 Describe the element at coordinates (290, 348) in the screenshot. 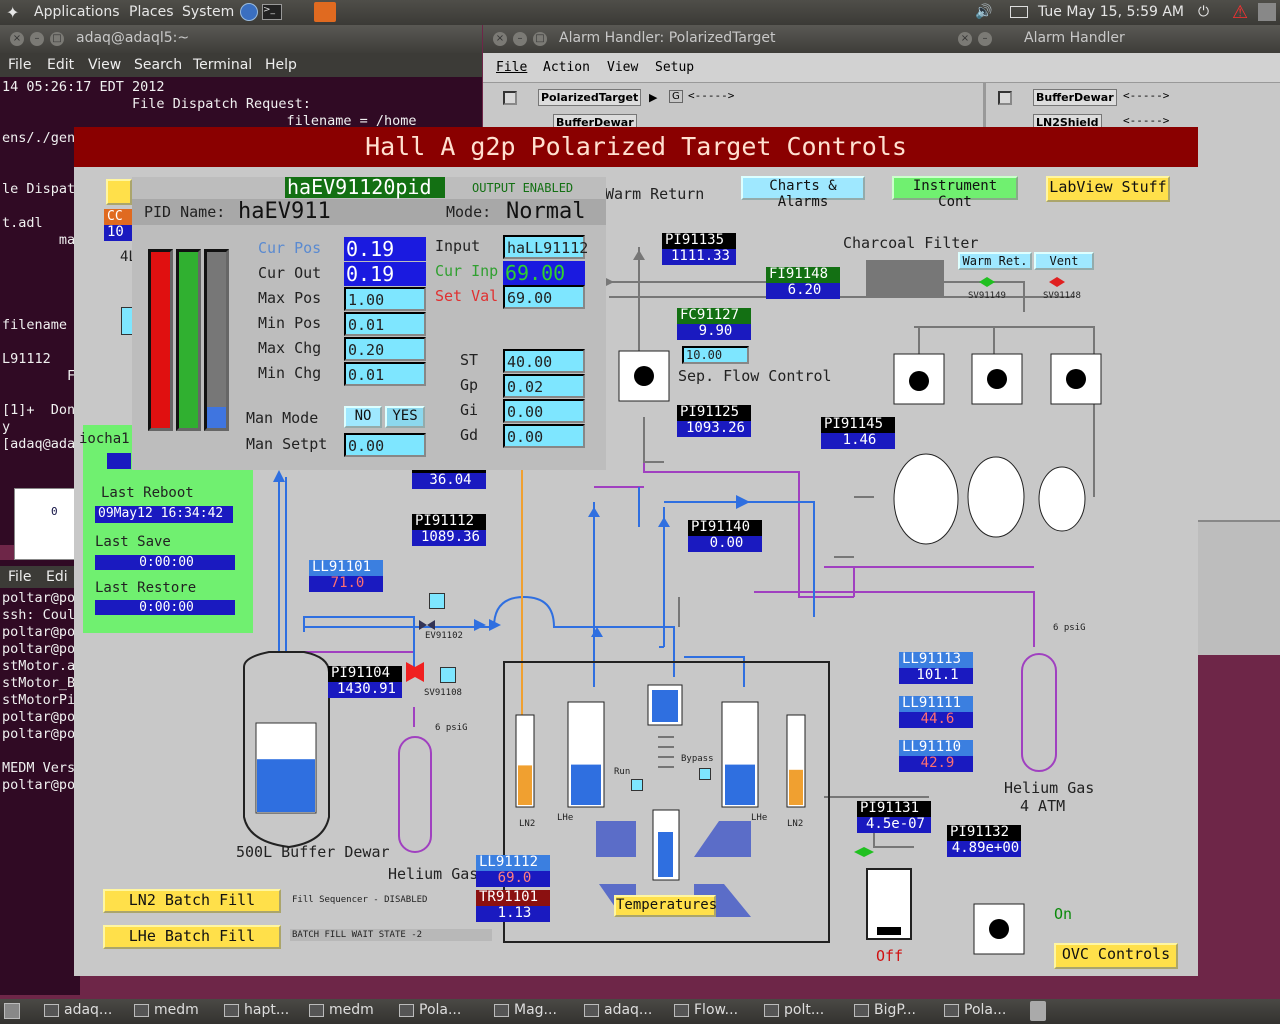

I see `pid-field-label: Max Chg` at that location.